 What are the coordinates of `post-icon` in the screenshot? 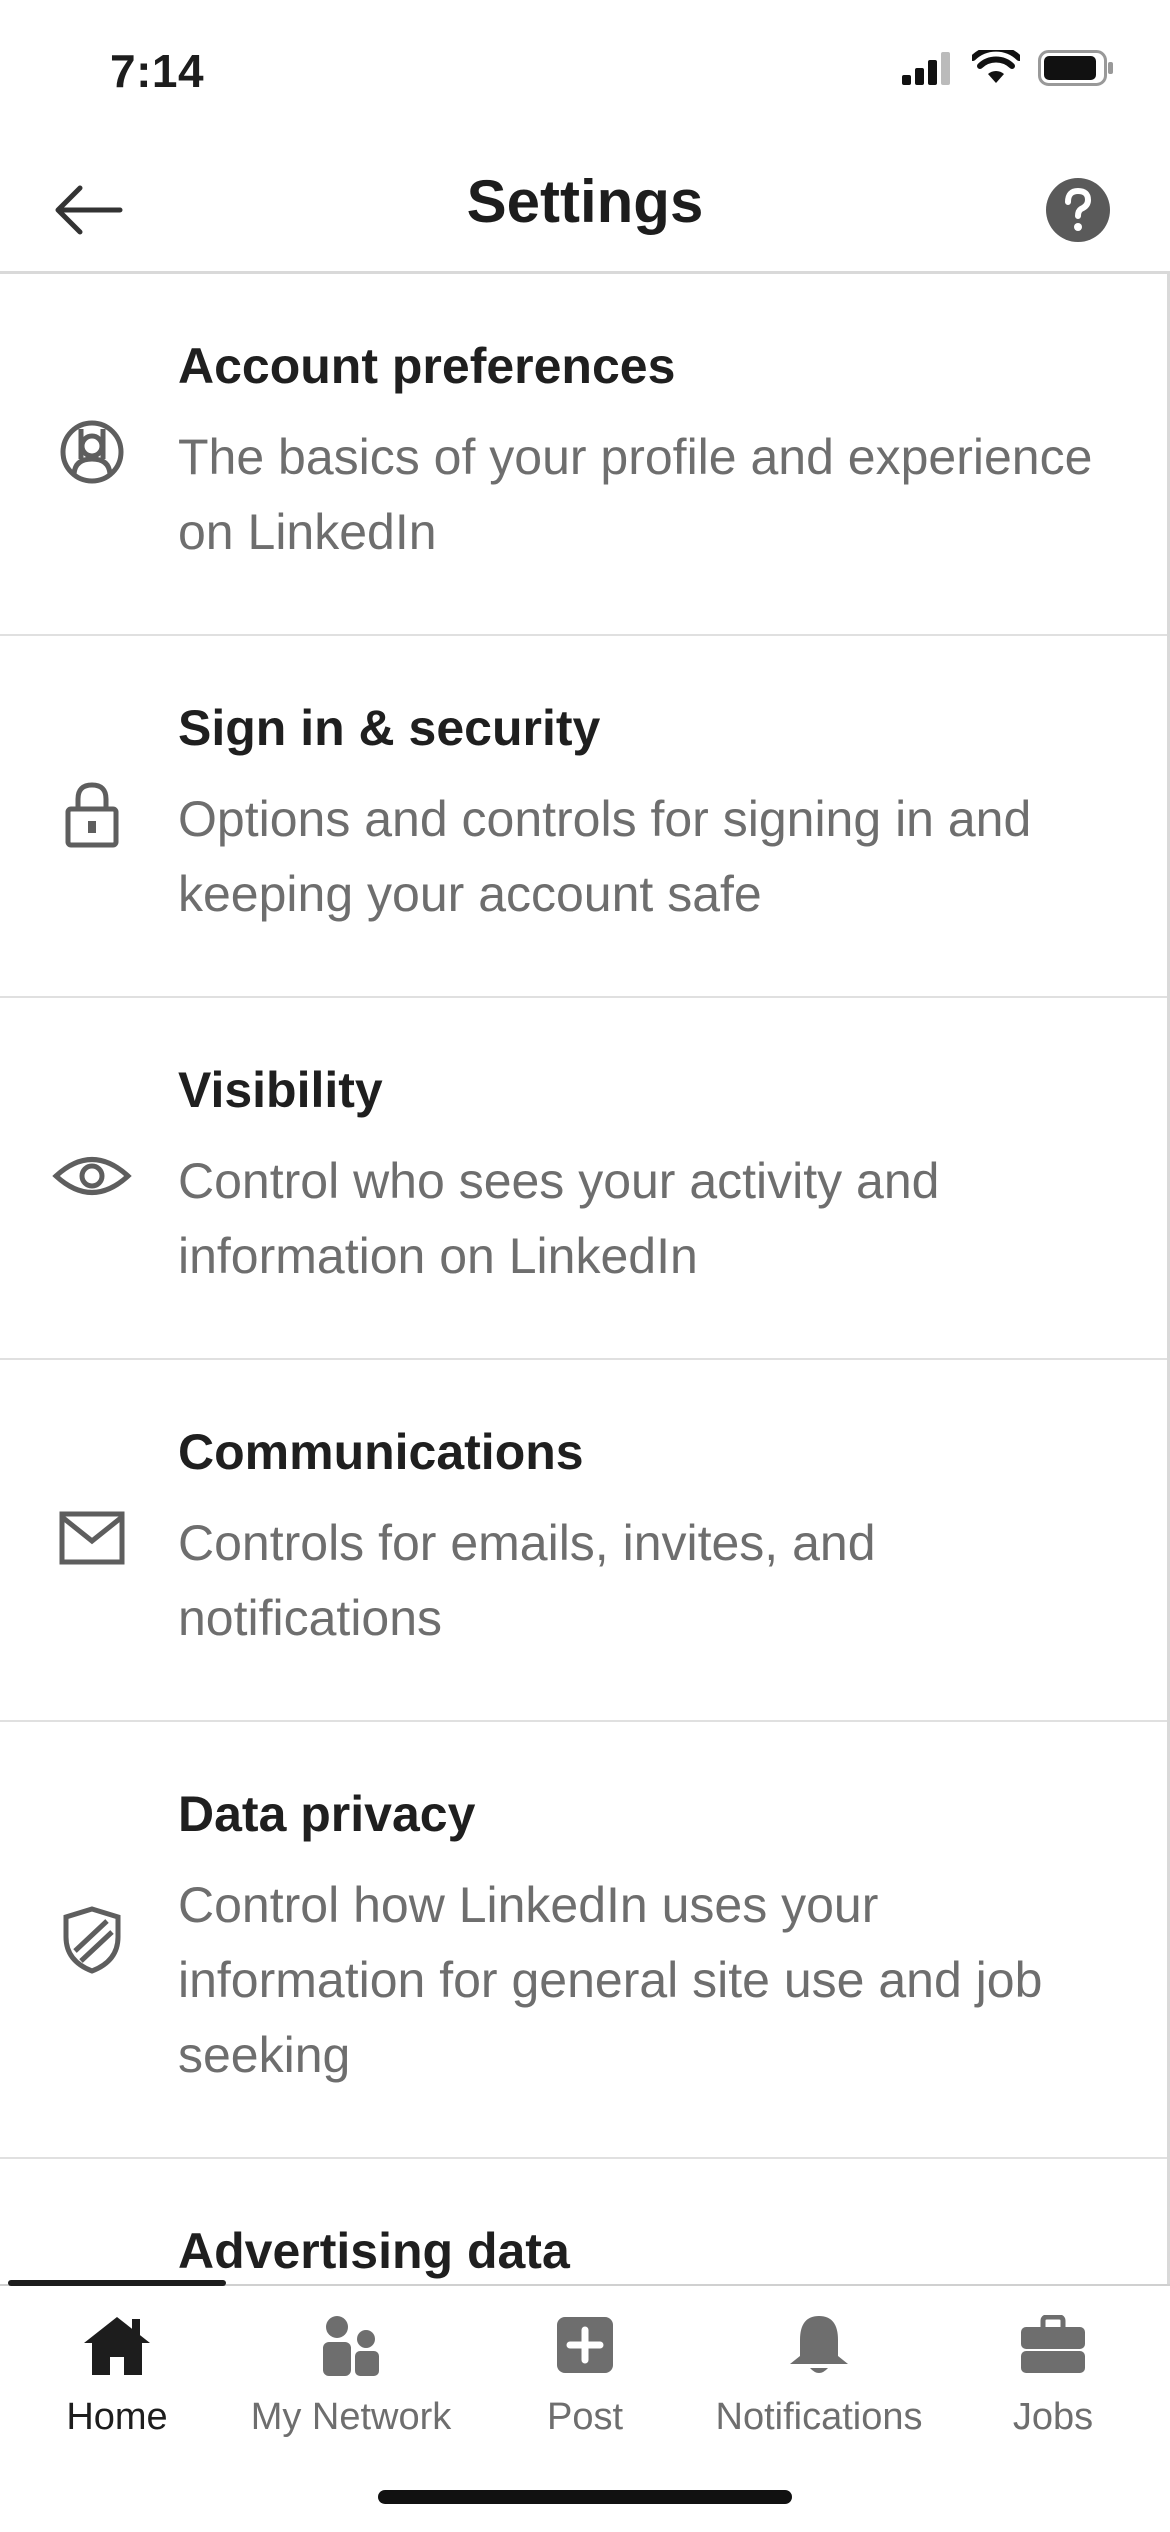 It's located at (585, 2345).